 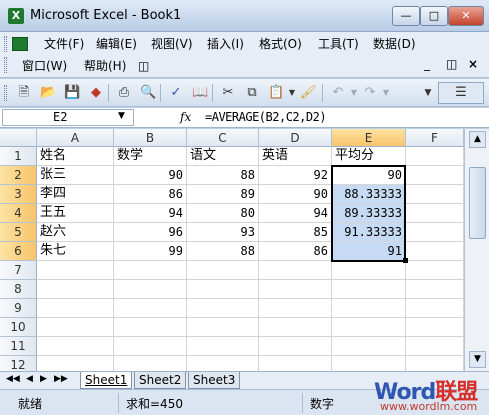 I want to click on open-icon: 📂, so click(x=48, y=93).